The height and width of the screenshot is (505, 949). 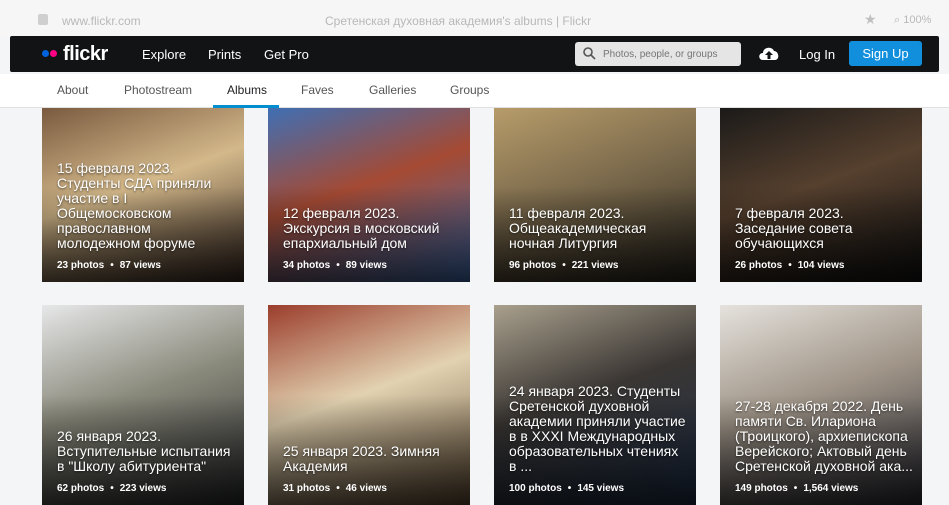 I want to click on album-stats: 26 photos • 104 views, so click(x=789, y=265).